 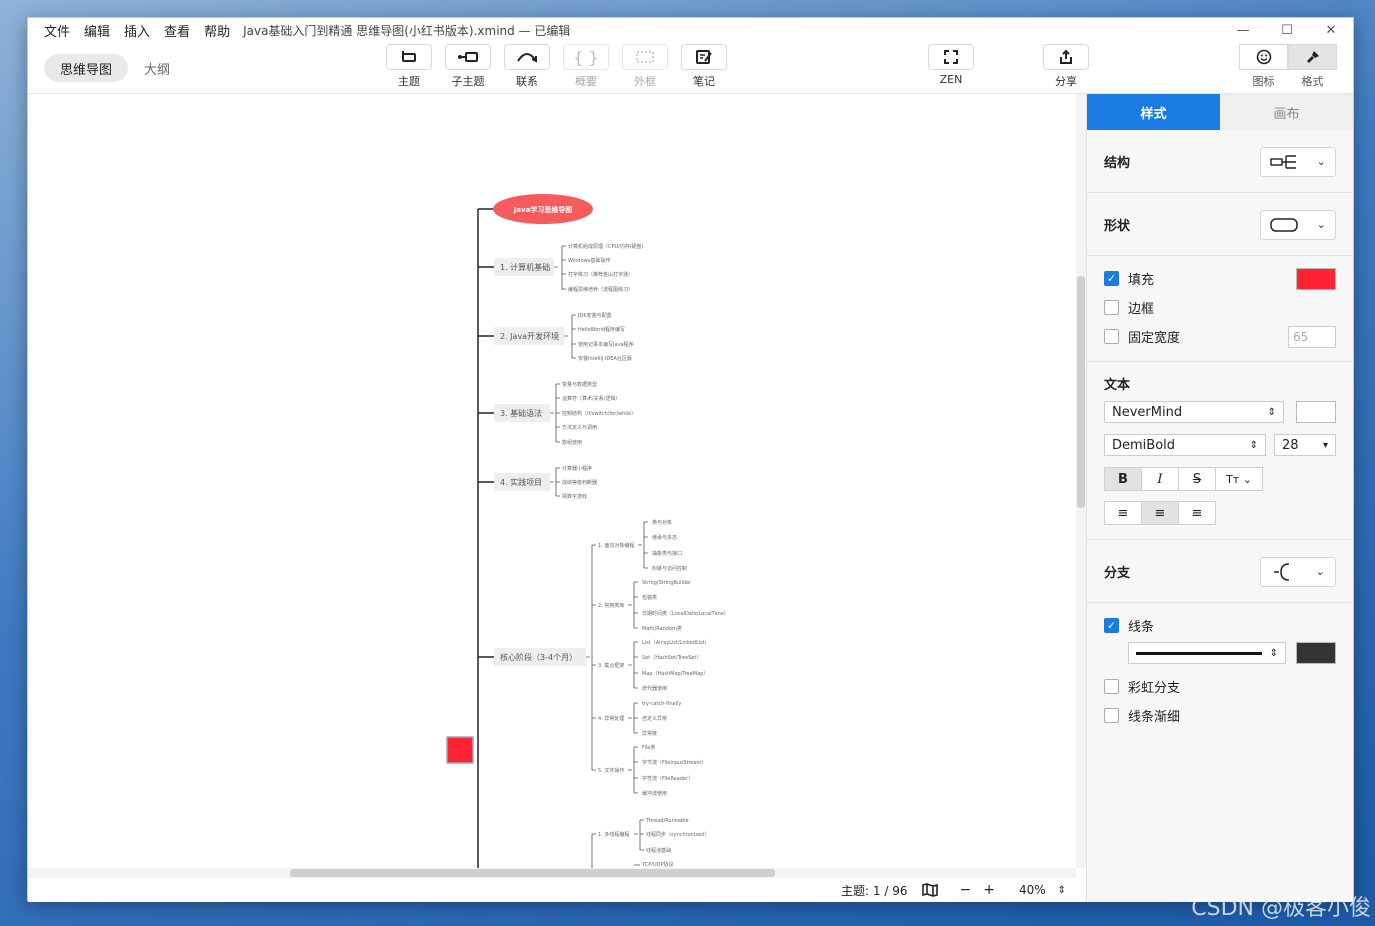 What do you see at coordinates (1032, 890) in the screenshot?
I see `zoom-level: 40%` at bounding box center [1032, 890].